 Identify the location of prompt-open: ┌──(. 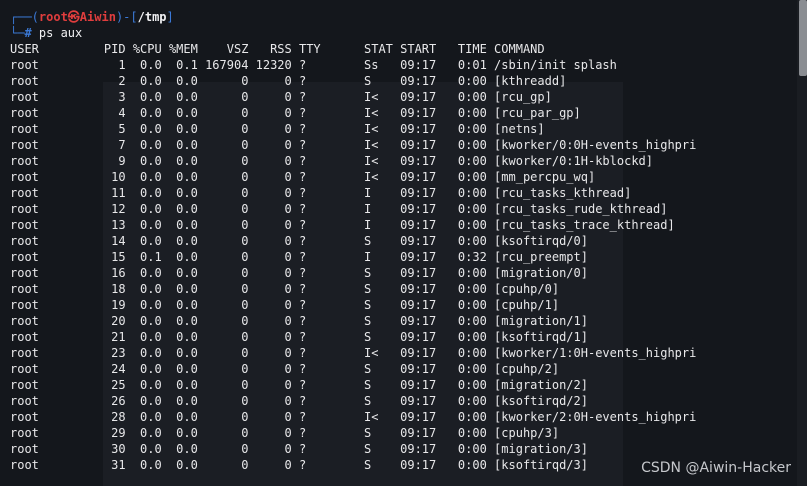
(24, 17).